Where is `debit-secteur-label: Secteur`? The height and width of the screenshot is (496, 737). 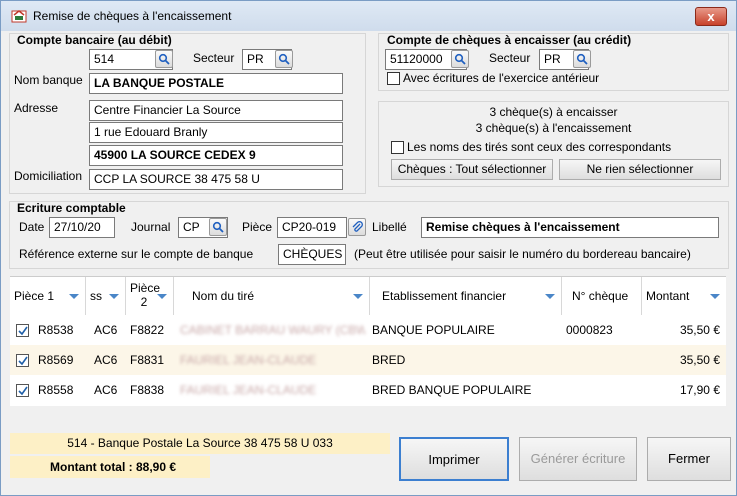
debit-secteur-label: Secteur is located at coordinates (214, 58).